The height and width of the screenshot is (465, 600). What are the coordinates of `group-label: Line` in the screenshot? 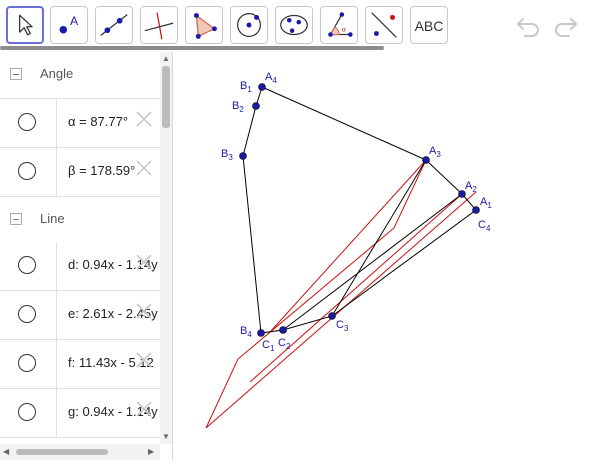 It's located at (52, 218).